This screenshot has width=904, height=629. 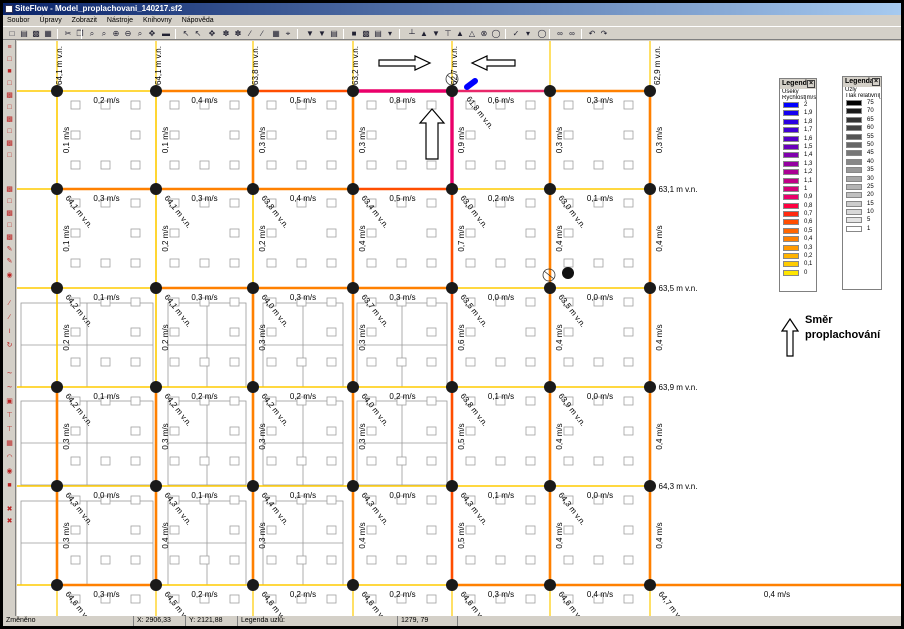 I want to click on tool-list-icon: ≡, so click(x=9, y=48).